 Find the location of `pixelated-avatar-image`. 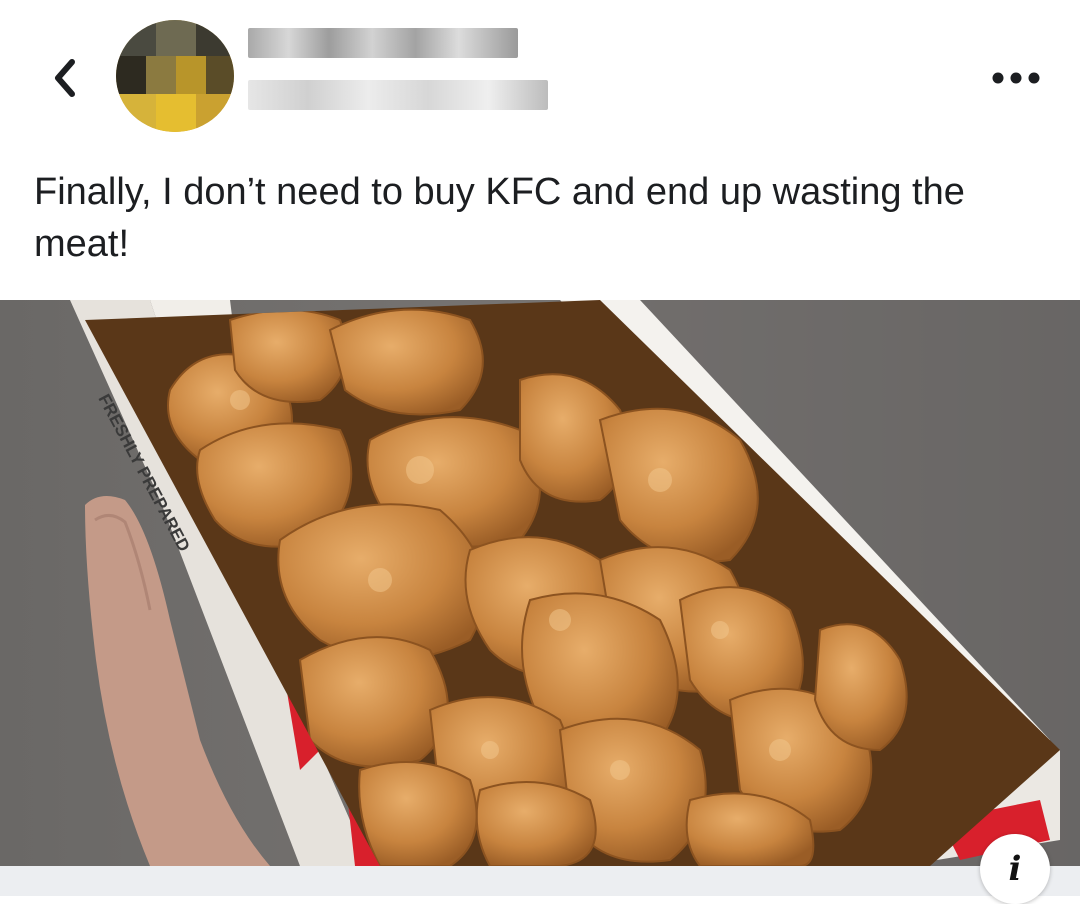

pixelated-avatar-image is located at coordinates (175, 76).